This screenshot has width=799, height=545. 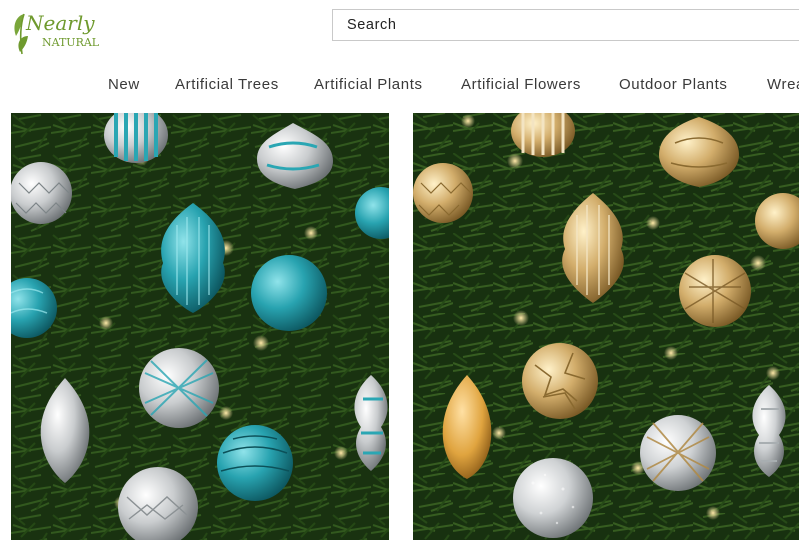 I want to click on nav-item-outdoor-plants: Outdoor Plants, so click(x=673, y=85).